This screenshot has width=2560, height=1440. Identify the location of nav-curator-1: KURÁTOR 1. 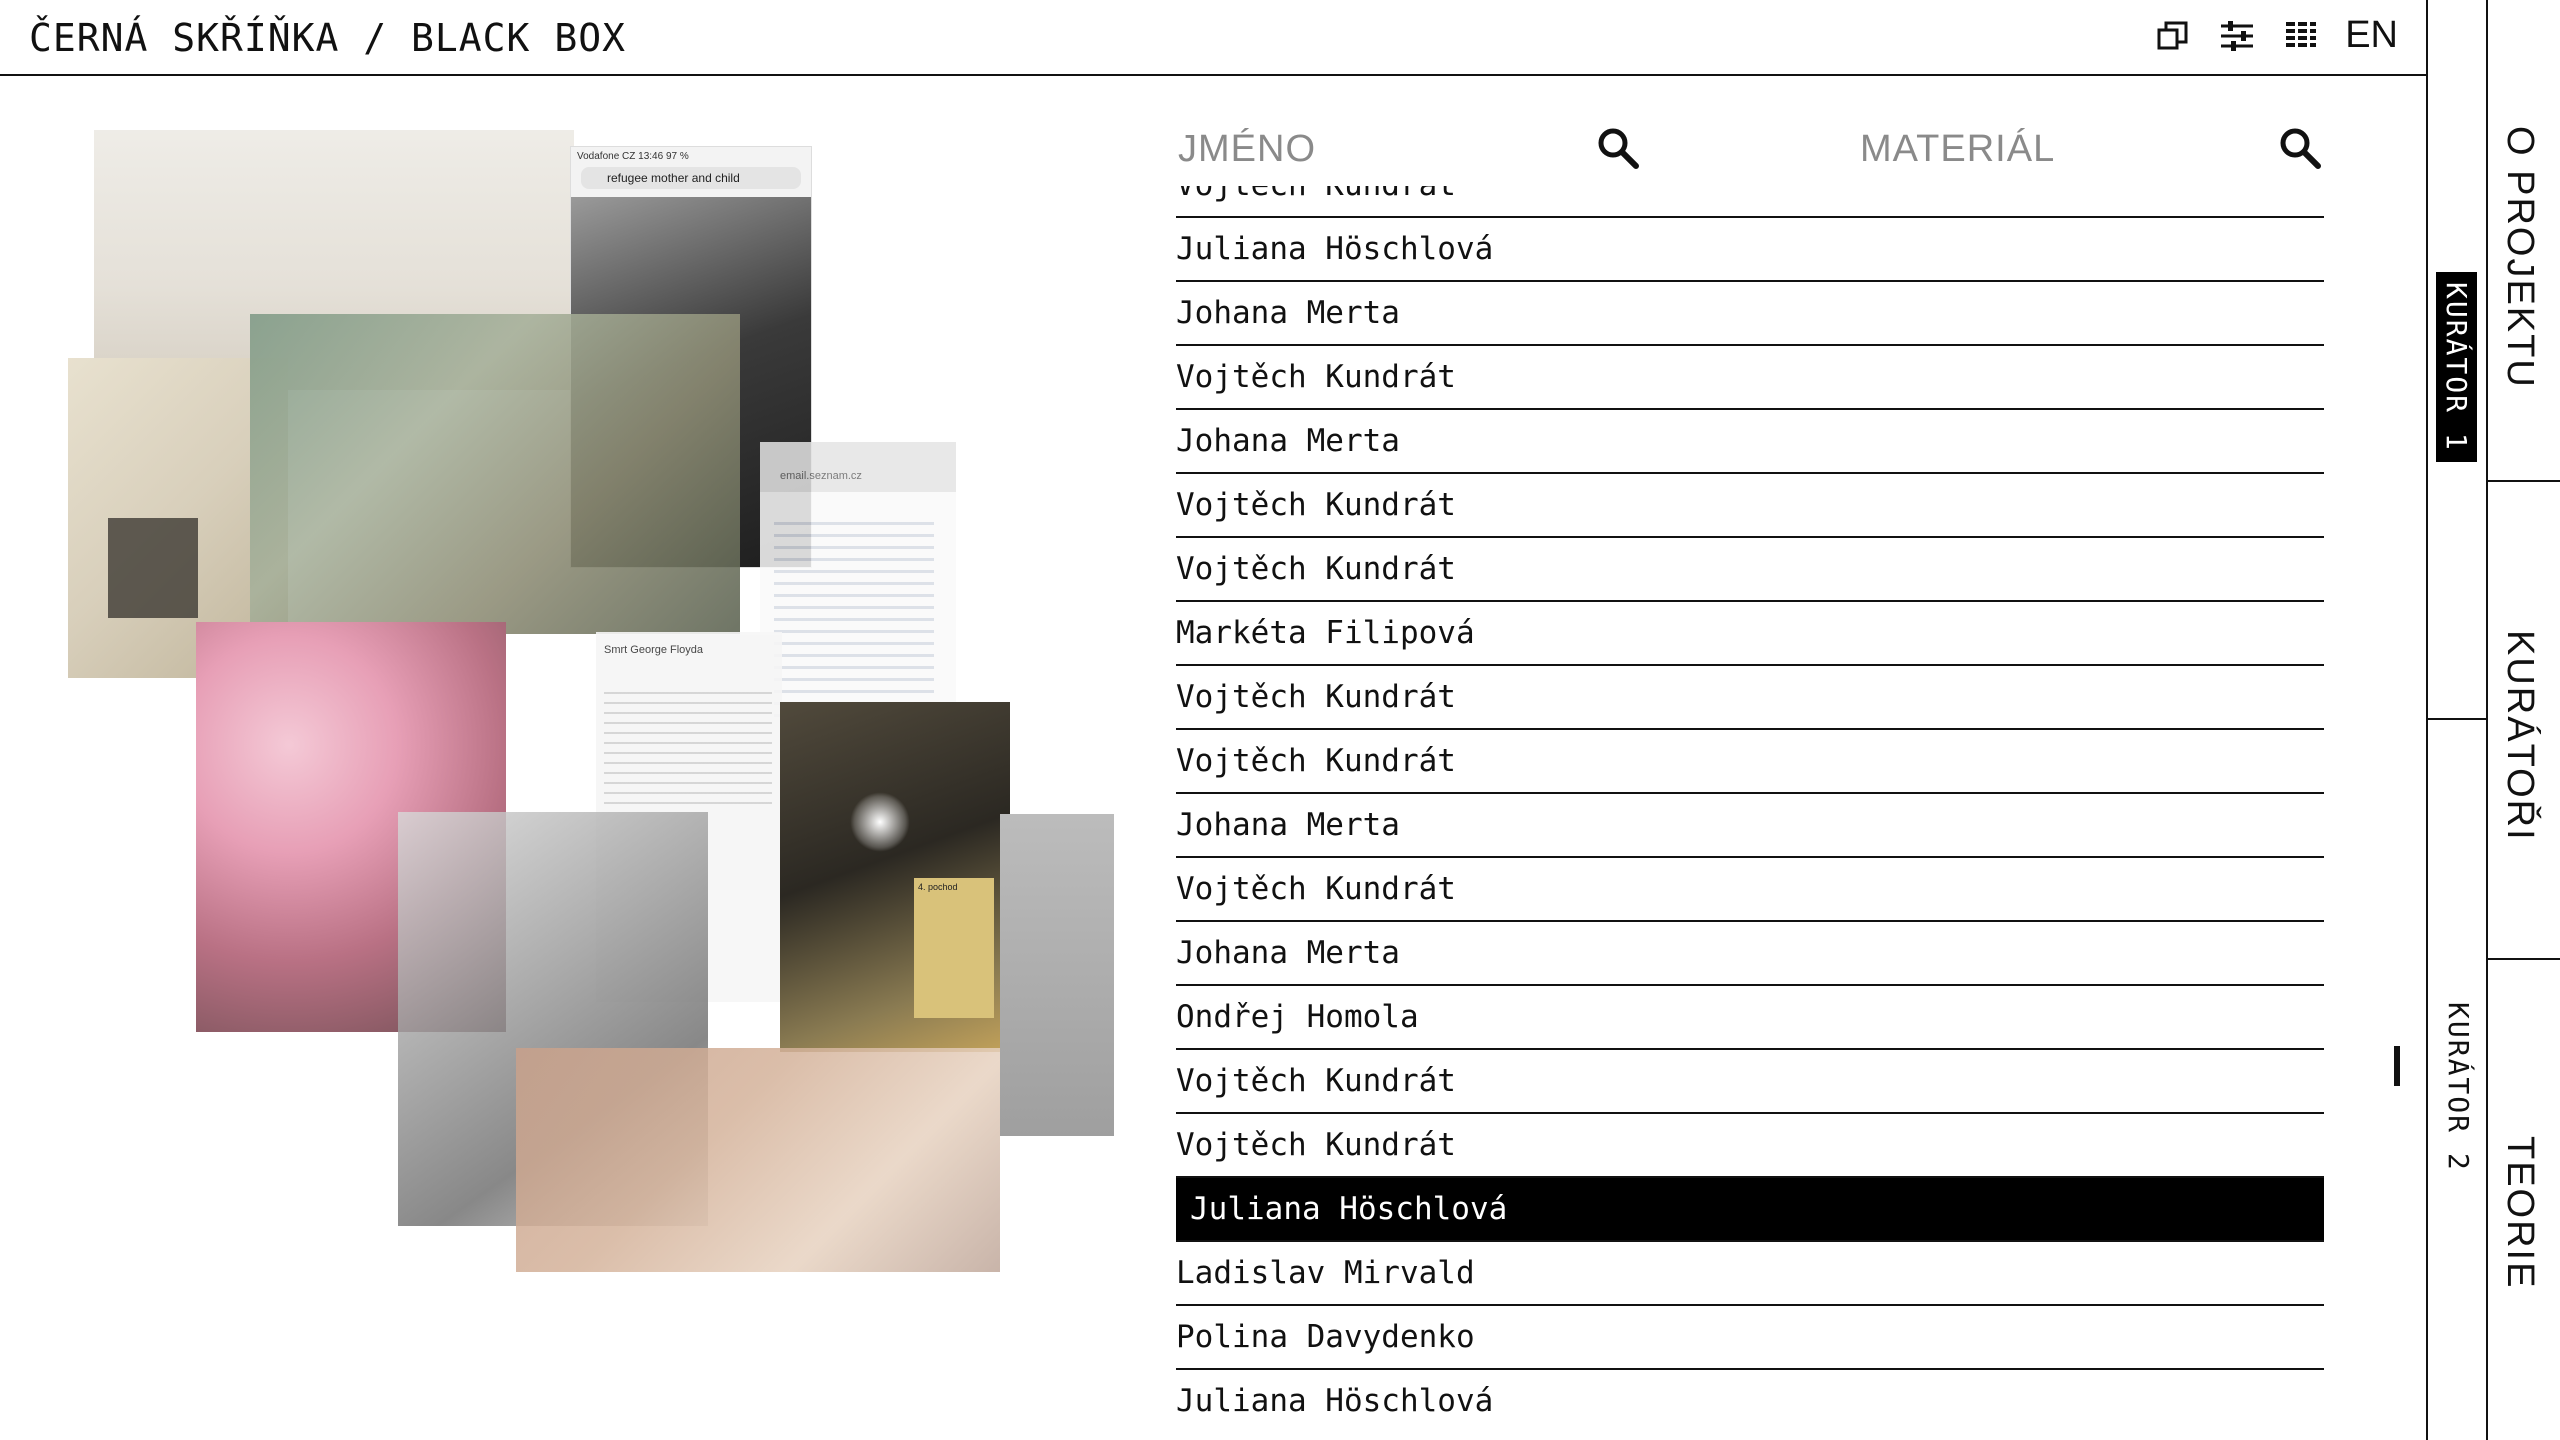
(2456, 367).